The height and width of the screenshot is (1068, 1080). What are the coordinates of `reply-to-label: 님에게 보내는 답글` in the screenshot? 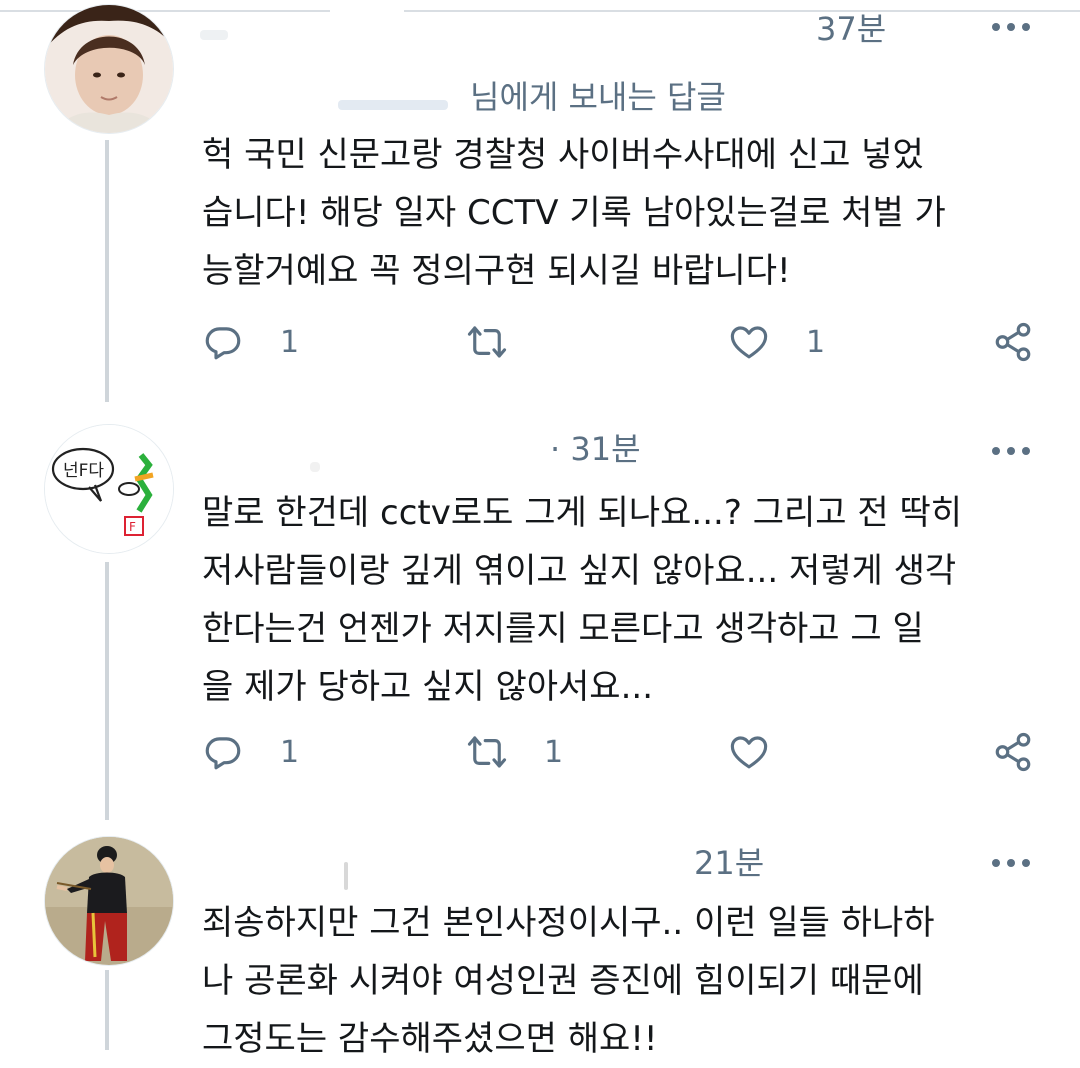 It's located at (598, 97).